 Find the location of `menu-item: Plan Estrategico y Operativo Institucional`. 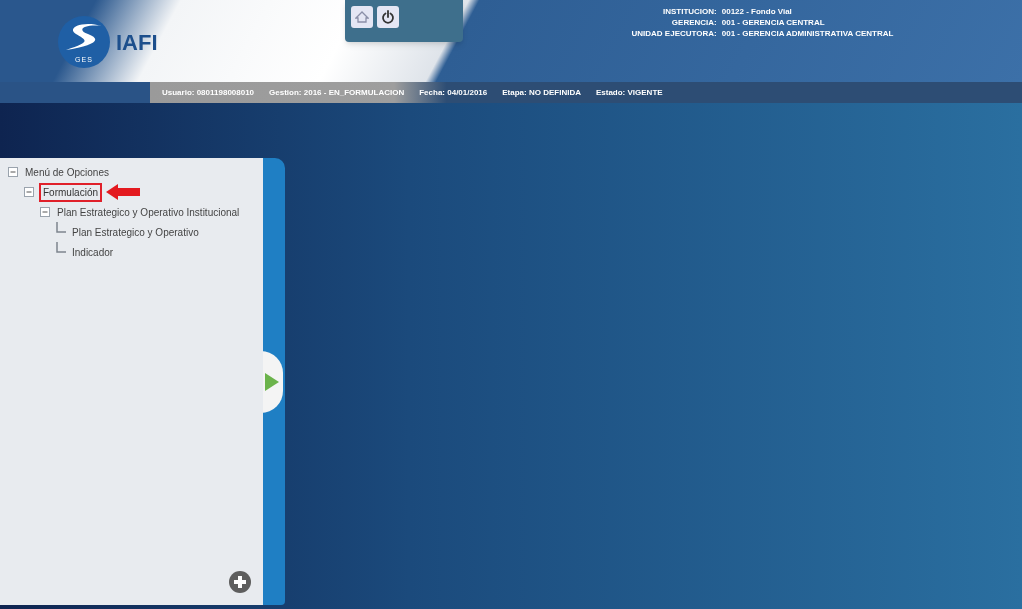

menu-item: Plan Estrategico y Operativo Institucional is located at coordinates (148, 212).